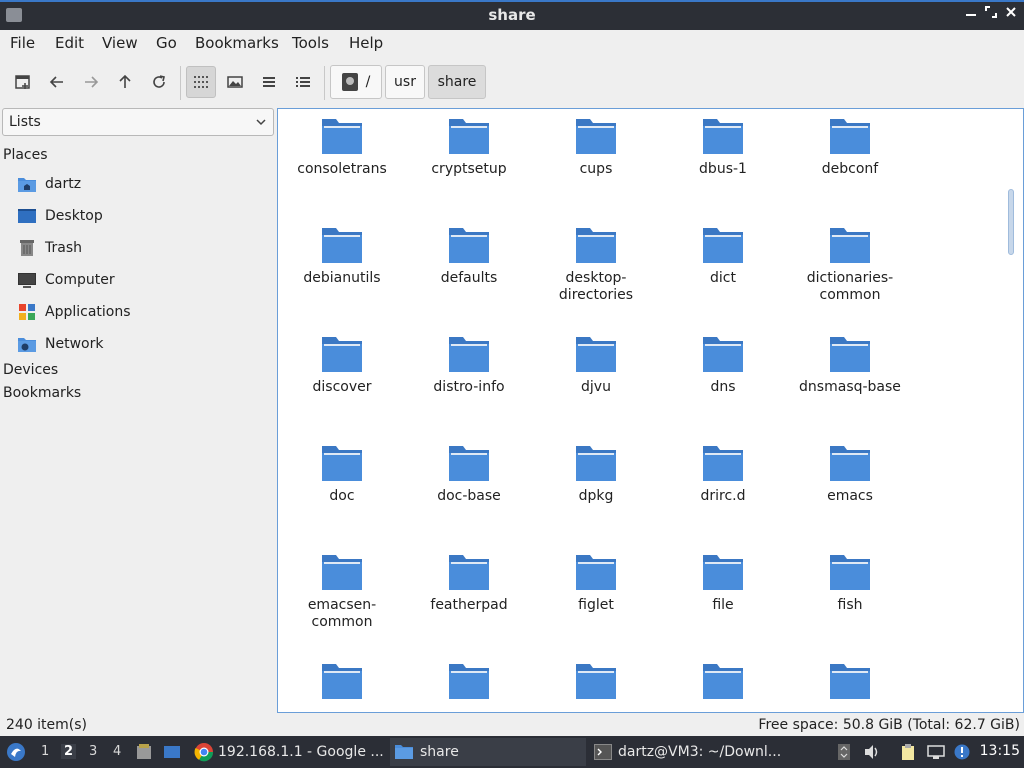  What do you see at coordinates (91, 82) in the screenshot?
I see `forward-icon` at bounding box center [91, 82].